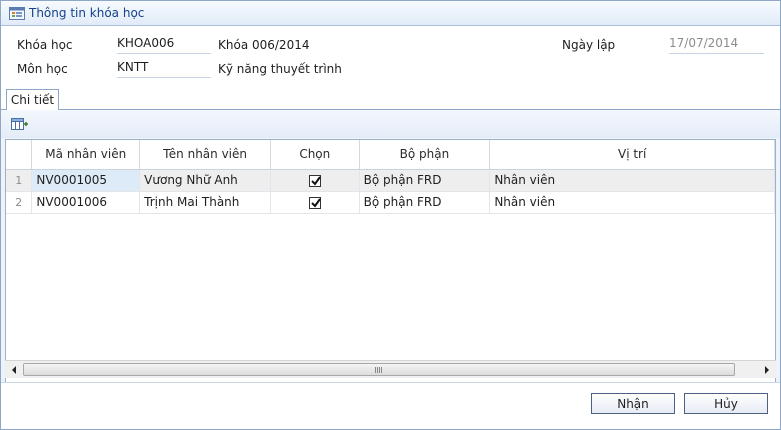 The width and height of the screenshot is (781, 430). I want to click on course-name: Khóa 006/2014, so click(264, 45).